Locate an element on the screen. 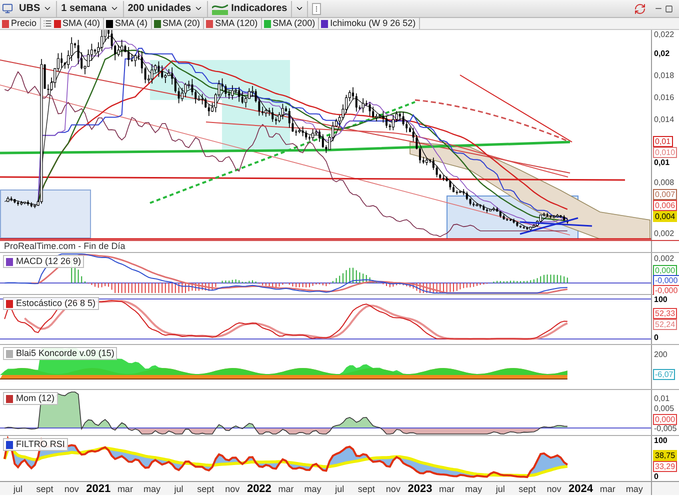 This screenshot has height=498, width=679. axis-label: 0,022 is located at coordinates (664, 34).